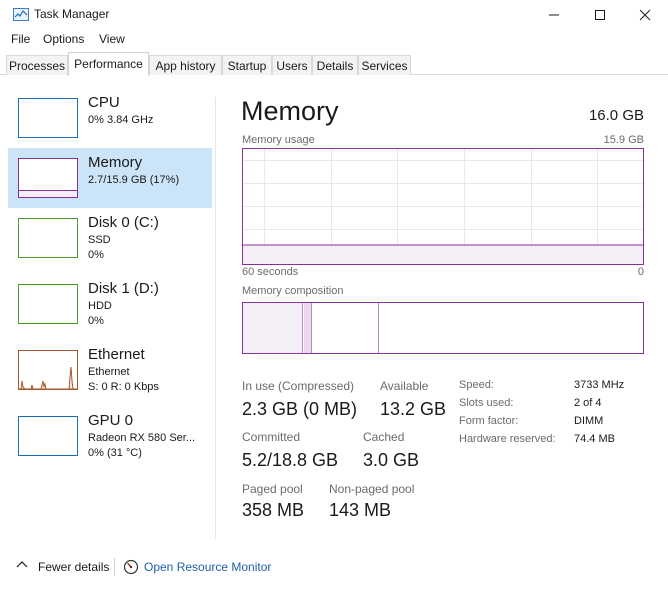  Describe the element at coordinates (292, 65) in the screenshot. I see `tab-users: Users` at that location.